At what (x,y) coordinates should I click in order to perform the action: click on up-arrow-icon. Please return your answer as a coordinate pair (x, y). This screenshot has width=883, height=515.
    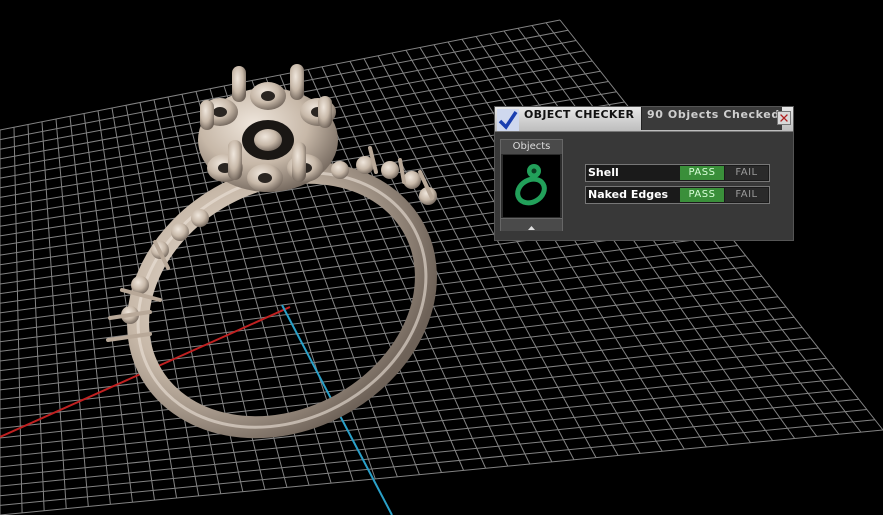
    Looking at the image, I should click on (531, 228).